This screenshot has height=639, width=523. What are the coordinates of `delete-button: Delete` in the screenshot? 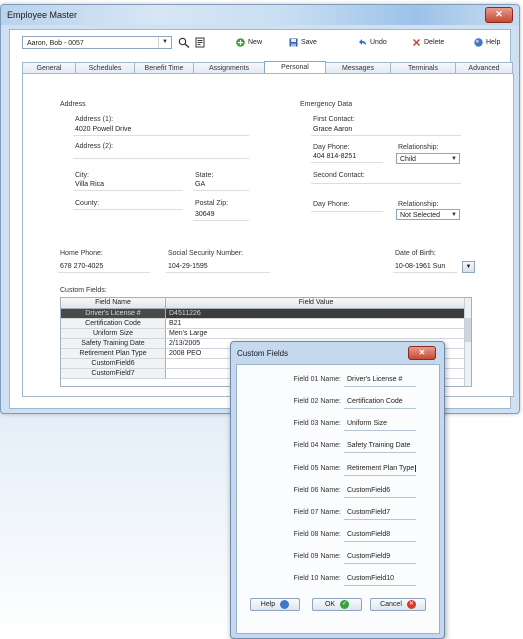 It's located at (428, 42).